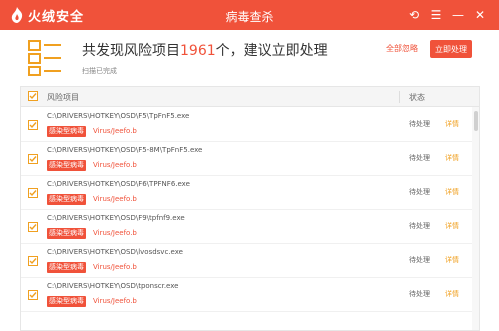 The image size is (499, 331). I want to click on header-divider, so click(399, 97).